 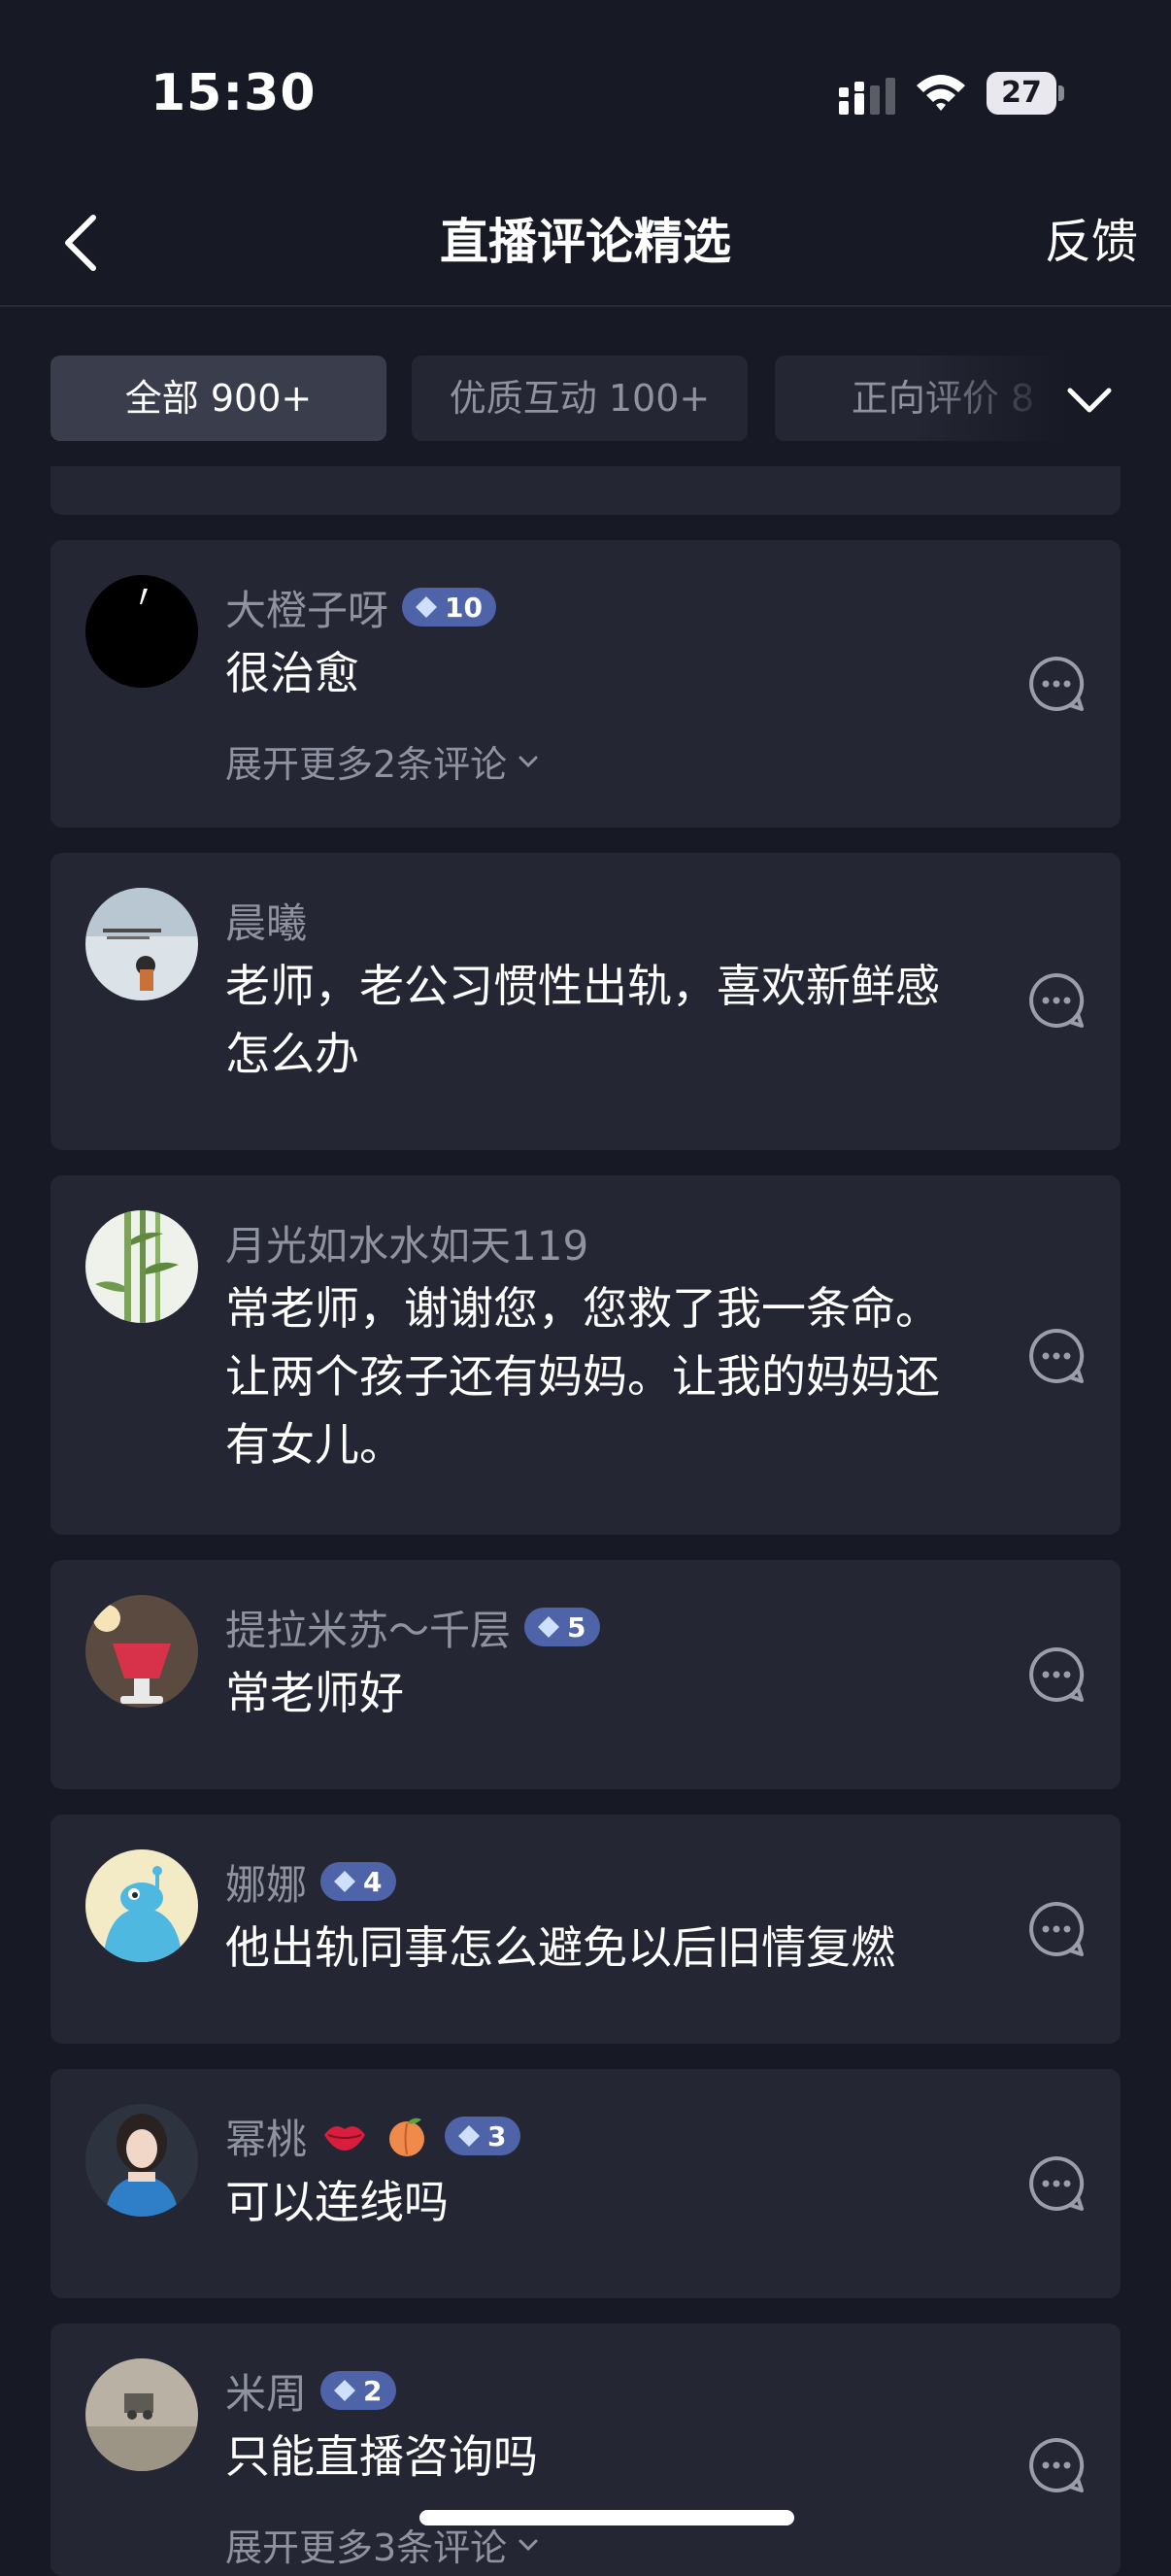 I want to click on fan-level-badge: 10, so click(x=449, y=607).